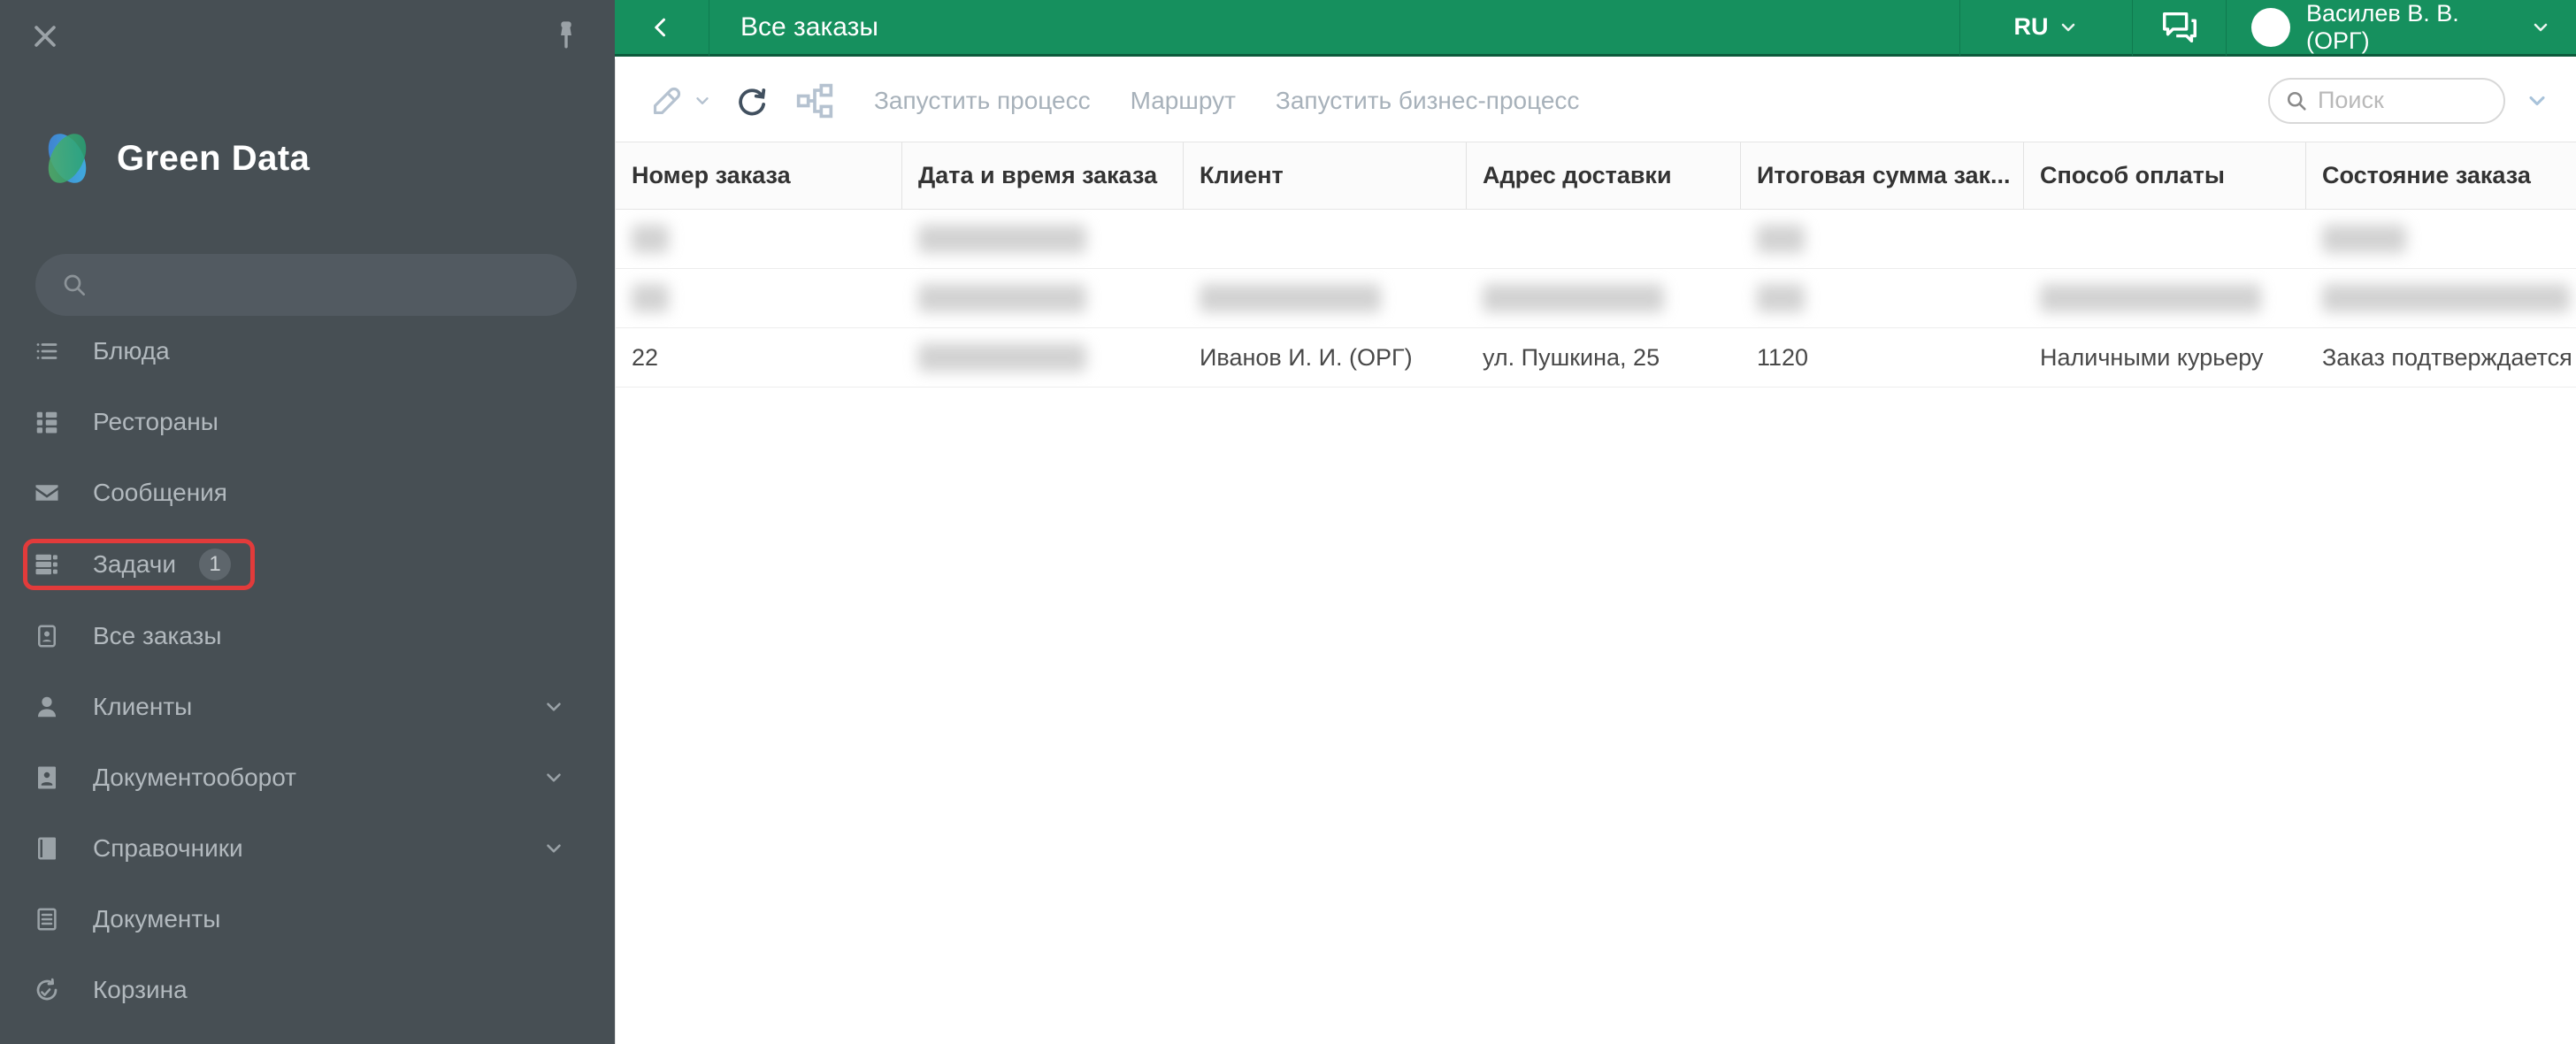 This screenshot has height=1044, width=2576. I want to click on topbar-right: RU Василев В. В. (ОРГ), so click(2267, 28).